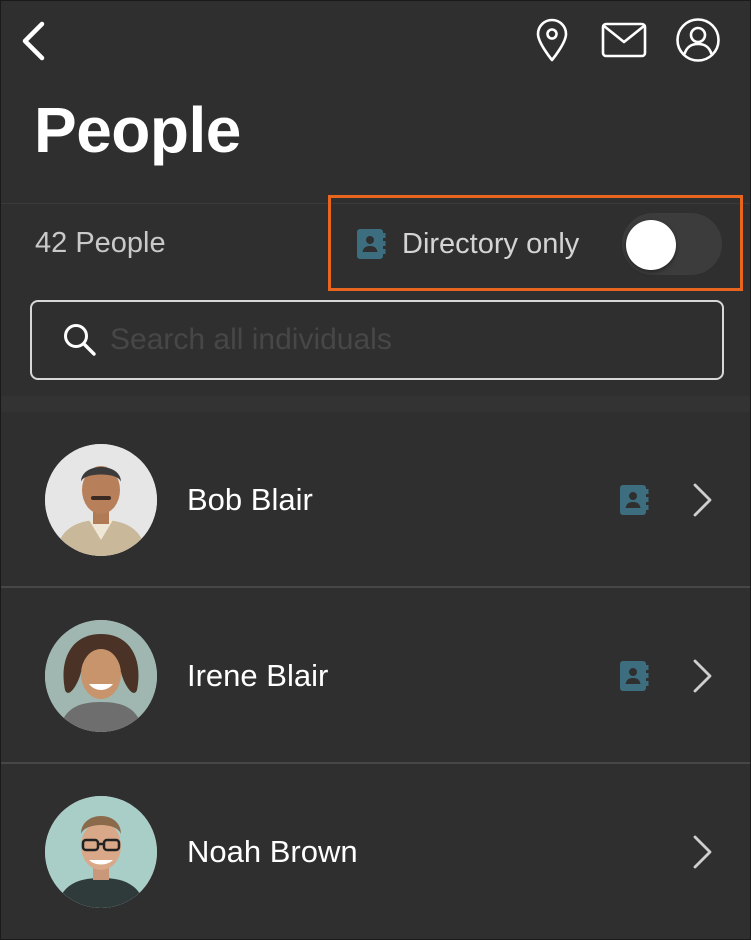 This screenshot has width=751, height=940. Describe the element at coordinates (651, 245) in the screenshot. I see `toggle-knob` at that location.